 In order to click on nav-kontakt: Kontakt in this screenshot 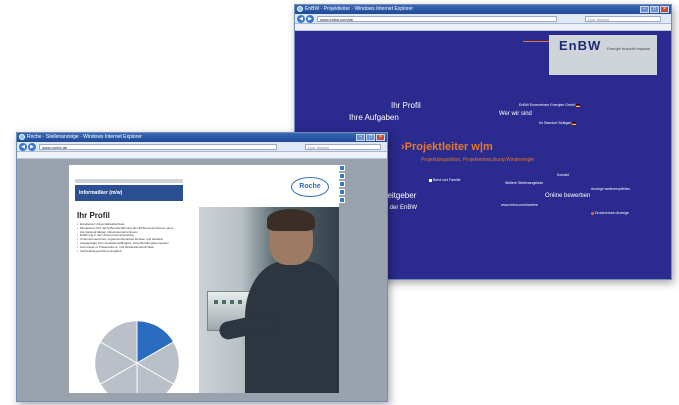, I will do `click(563, 175)`.